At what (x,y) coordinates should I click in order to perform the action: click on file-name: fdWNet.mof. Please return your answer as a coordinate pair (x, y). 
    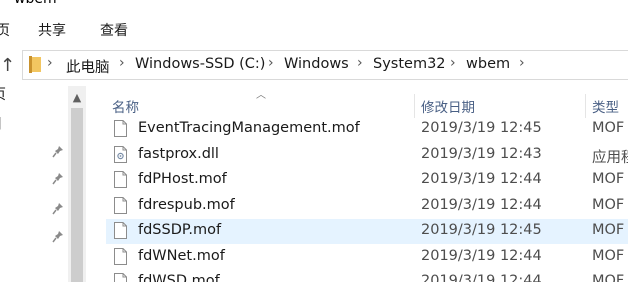
    Looking at the image, I should click on (181, 255).